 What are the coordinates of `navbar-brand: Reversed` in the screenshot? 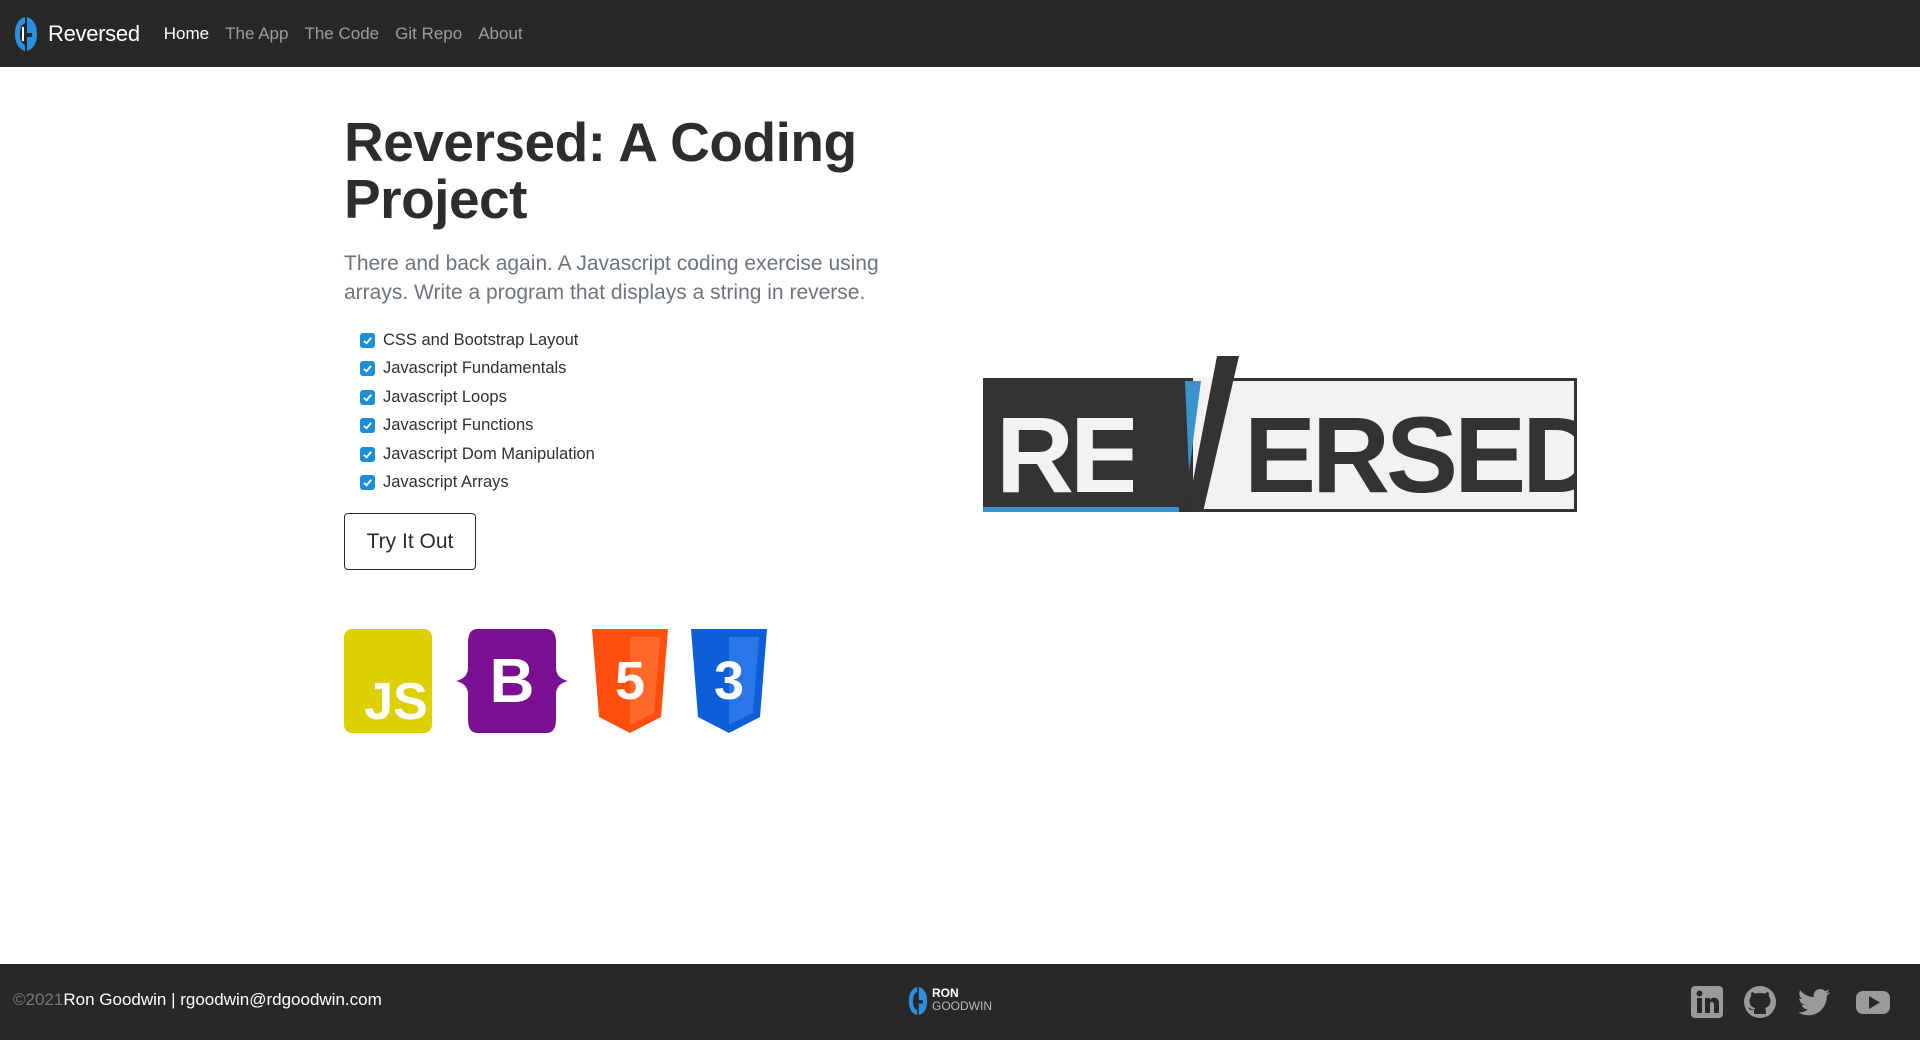 It's located at (77, 34).